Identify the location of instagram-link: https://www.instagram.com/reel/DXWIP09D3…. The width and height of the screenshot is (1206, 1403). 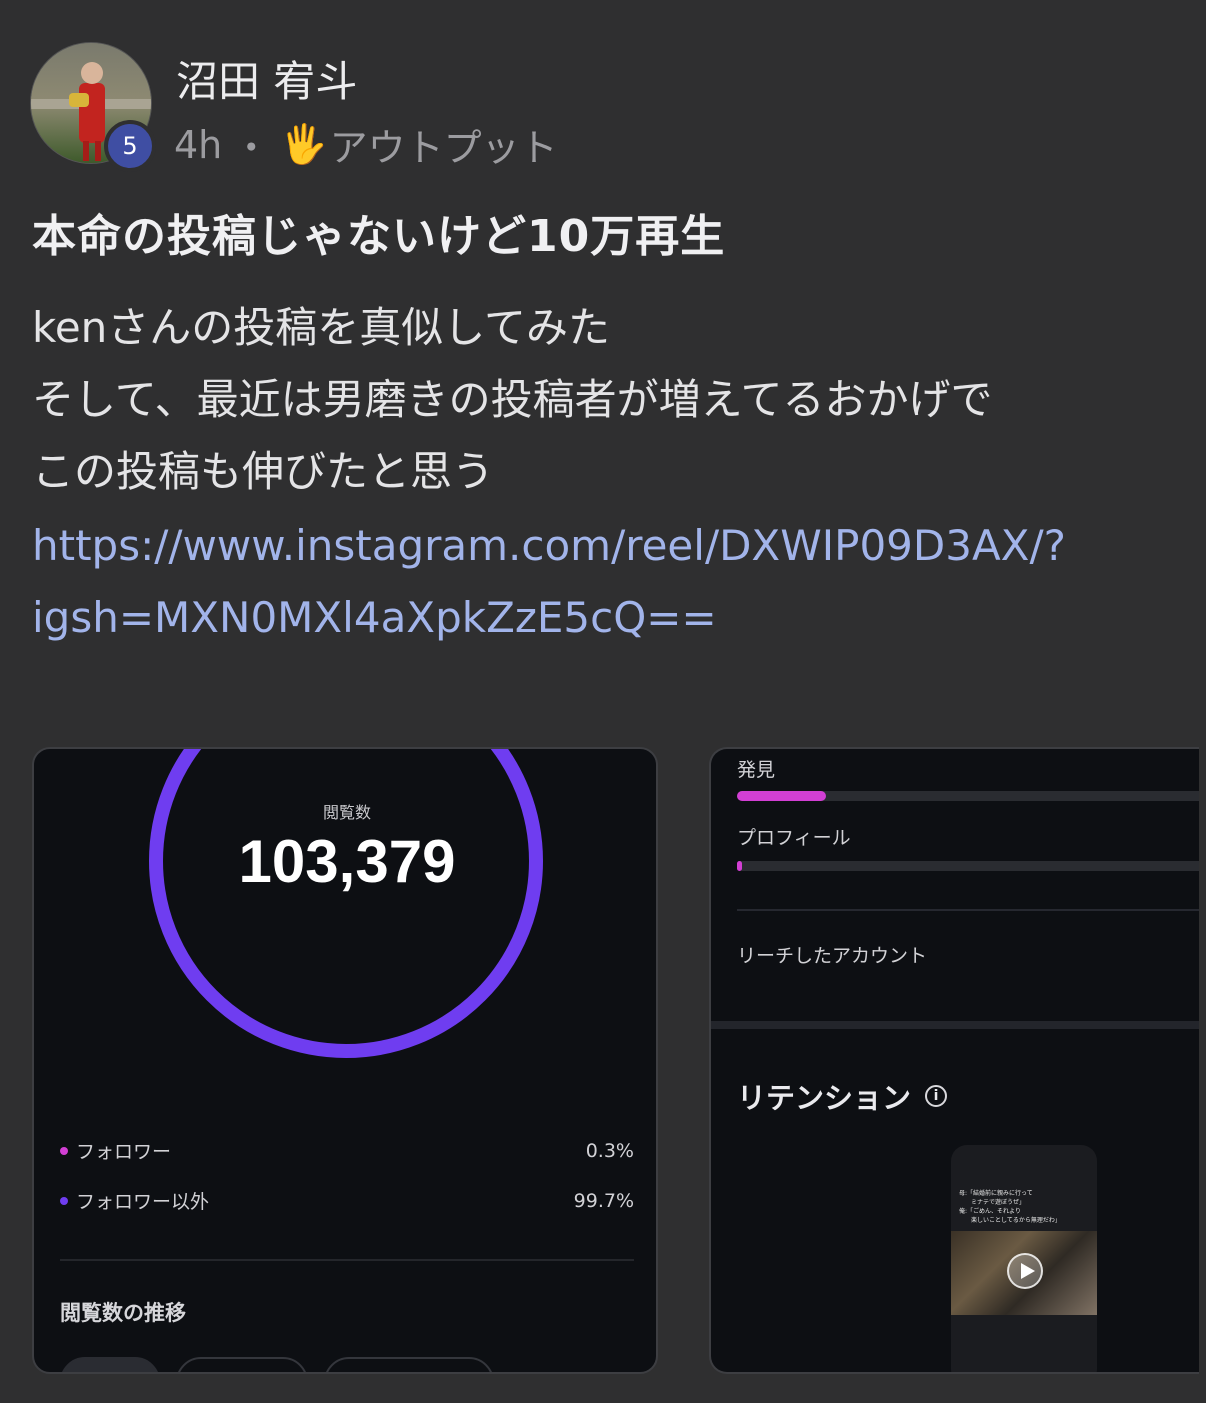
(549, 582).